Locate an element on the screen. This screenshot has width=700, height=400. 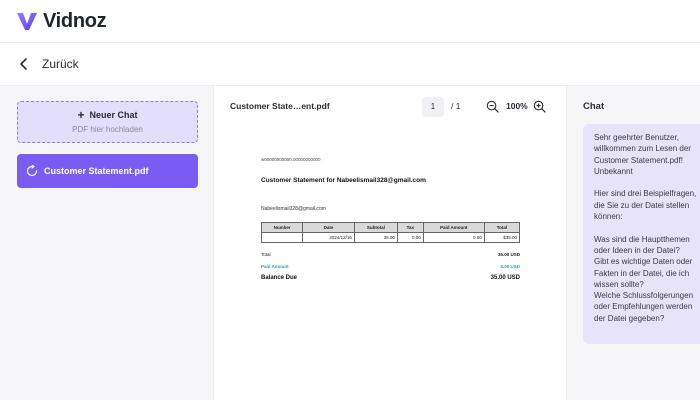
vidnoz-logo-icon is located at coordinates (27, 21).